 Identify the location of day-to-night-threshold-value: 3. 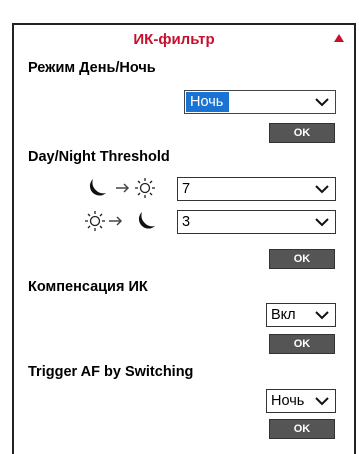
(186, 222).